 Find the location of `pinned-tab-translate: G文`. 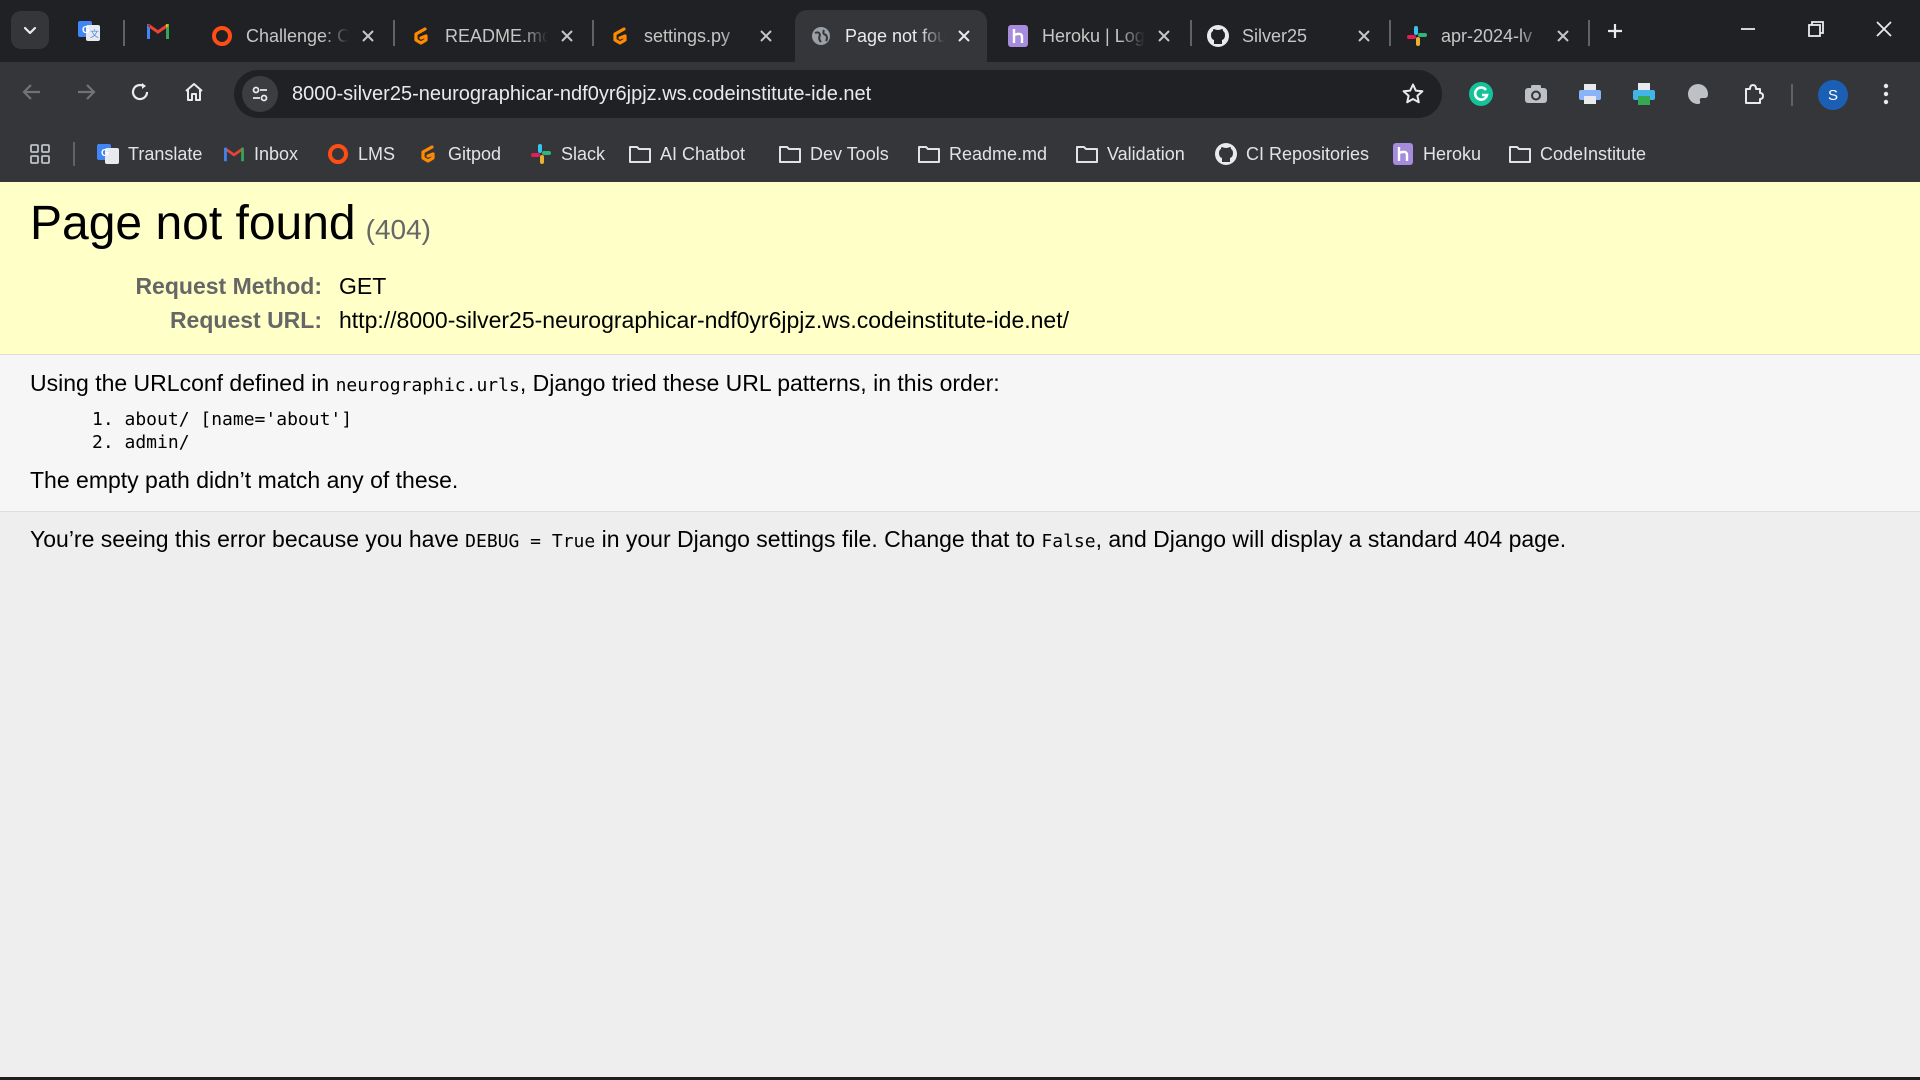

pinned-tab-translate: G文 is located at coordinates (89, 31).